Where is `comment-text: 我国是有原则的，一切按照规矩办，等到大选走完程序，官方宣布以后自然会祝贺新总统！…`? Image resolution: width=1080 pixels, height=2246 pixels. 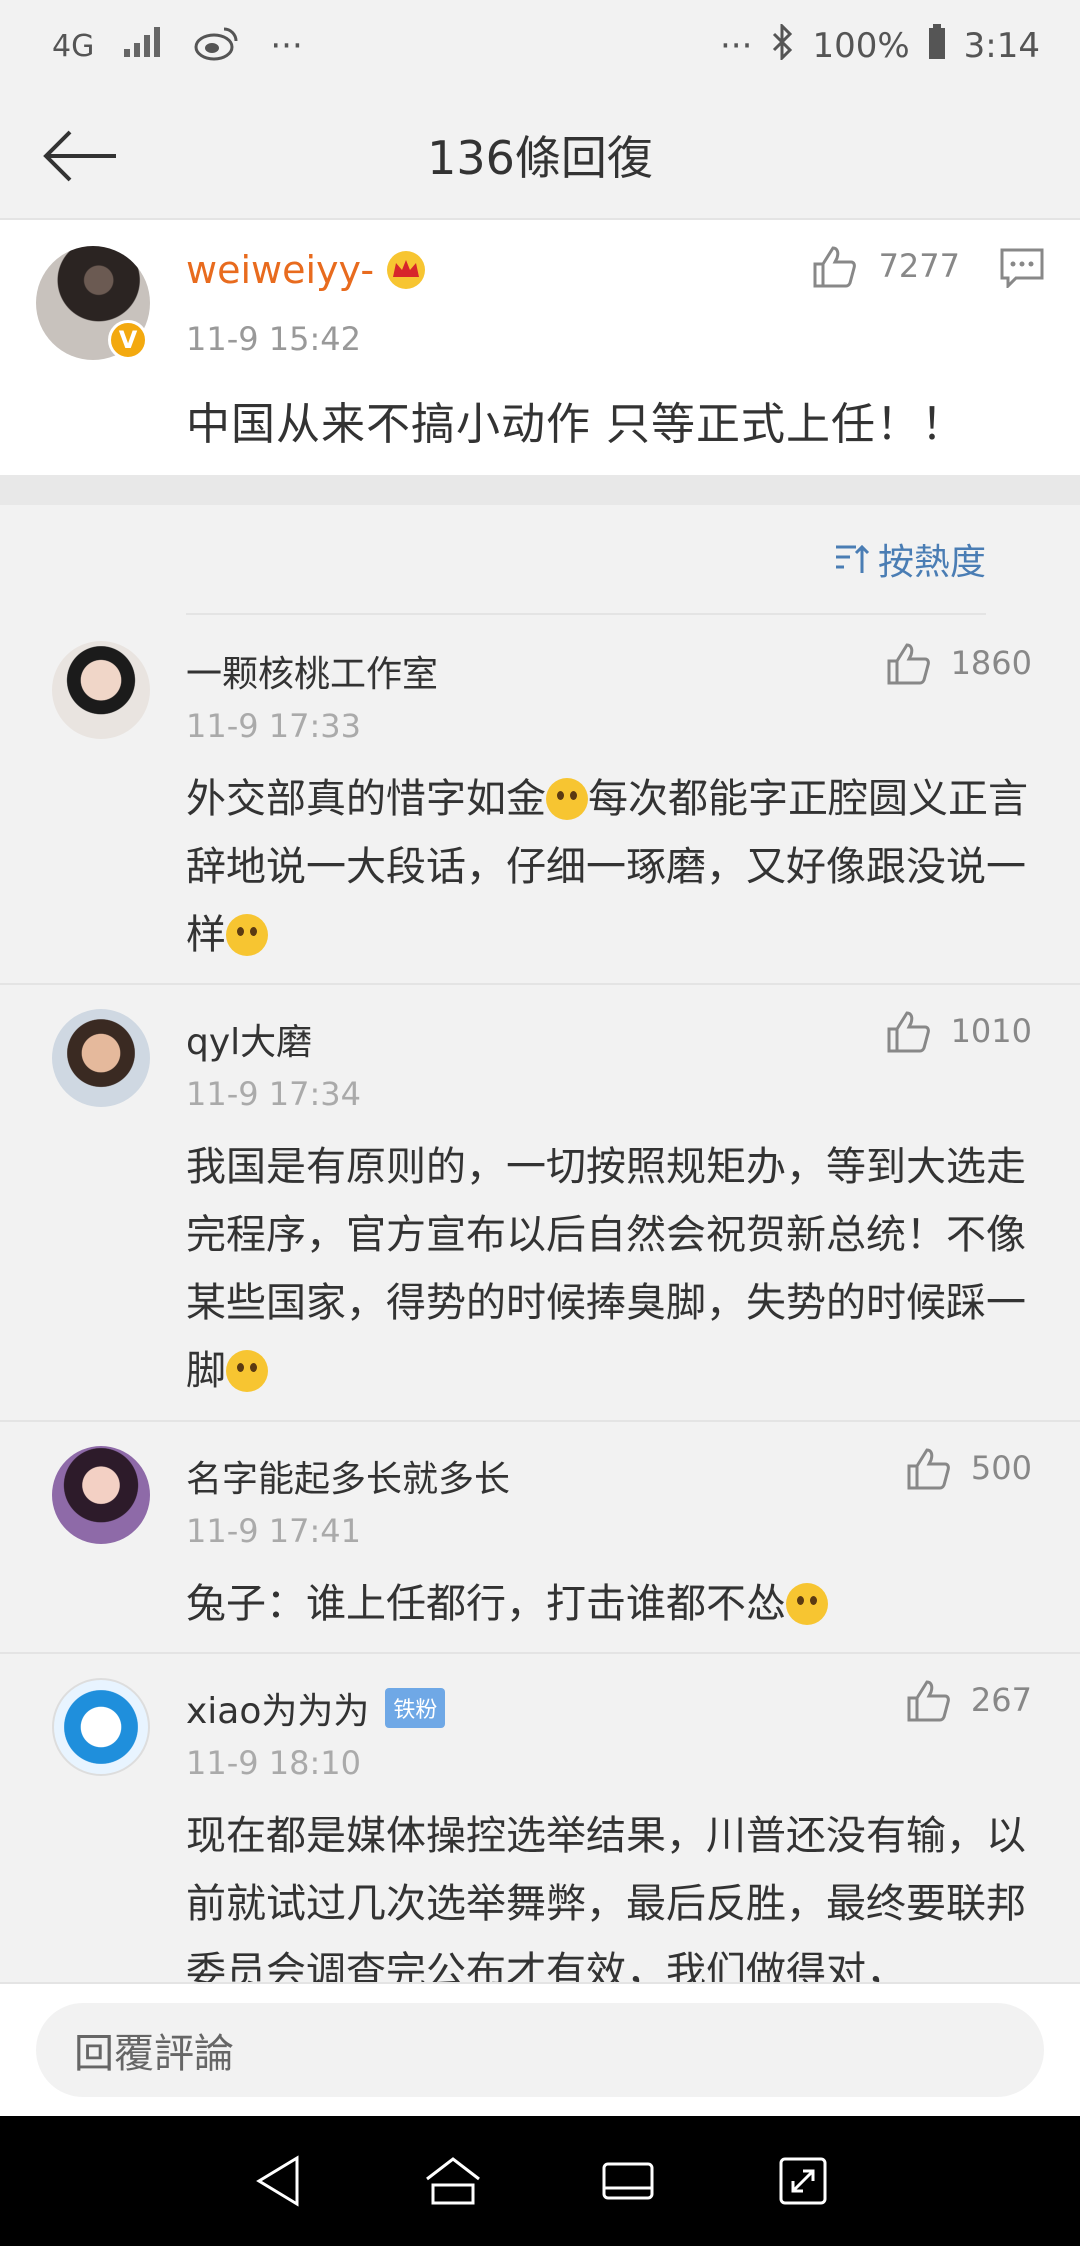
comment-text: 我国是有原则的，一切按照规矩办，等到大选走完程序，官方宣布以后自然会祝贺新总统！… is located at coordinates (611, 1269).